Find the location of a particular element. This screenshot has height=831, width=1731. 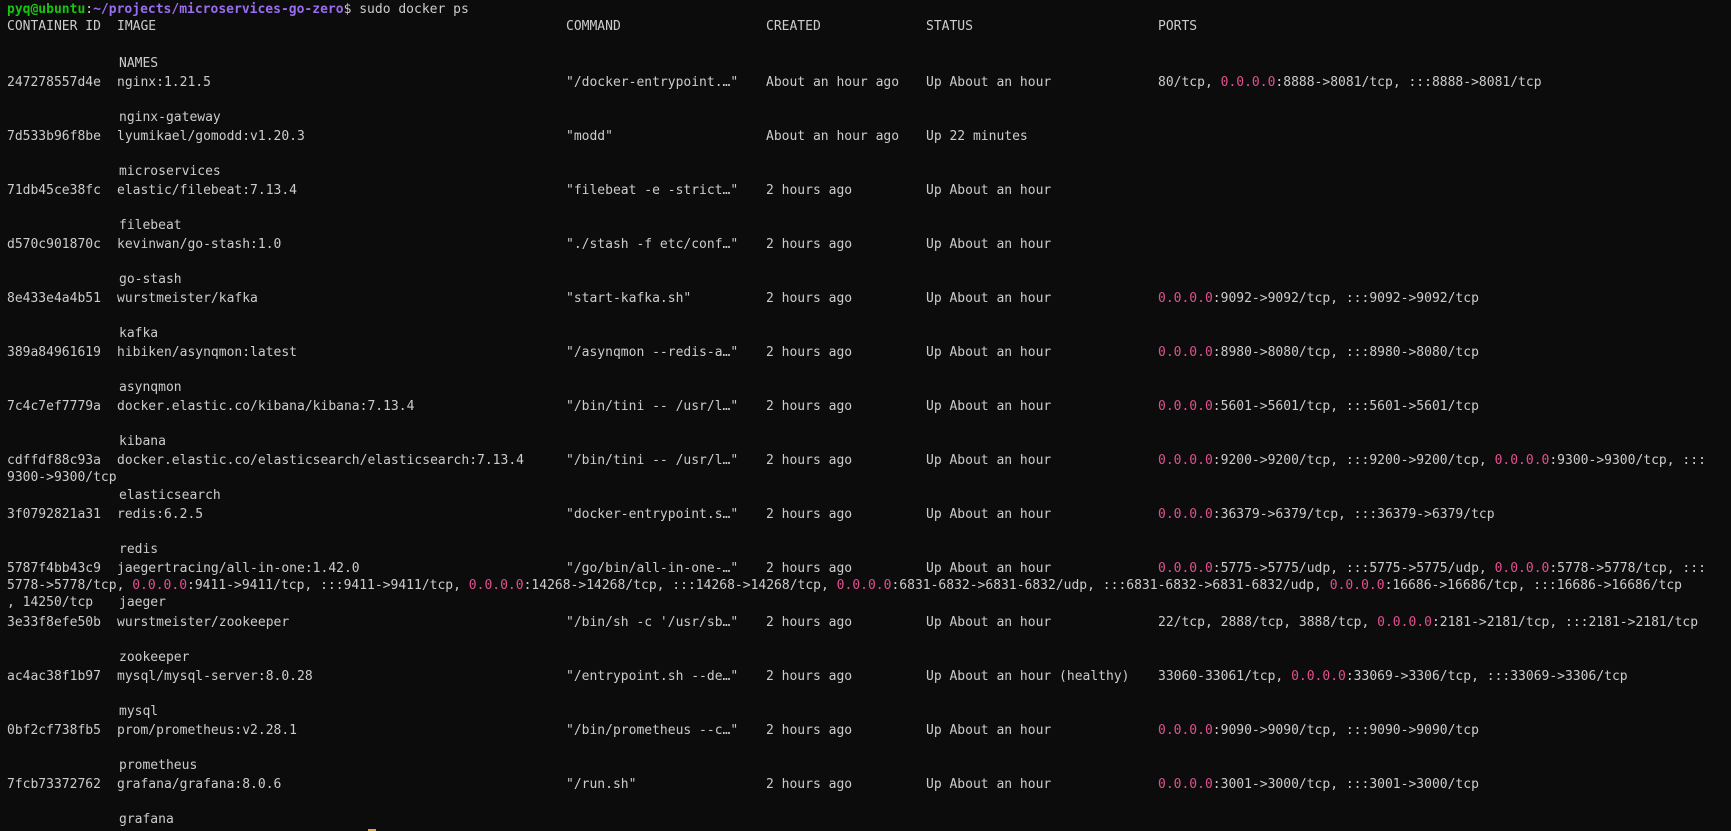

image-cell: hibiken/asynqmon:latest is located at coordinates (207, 352).